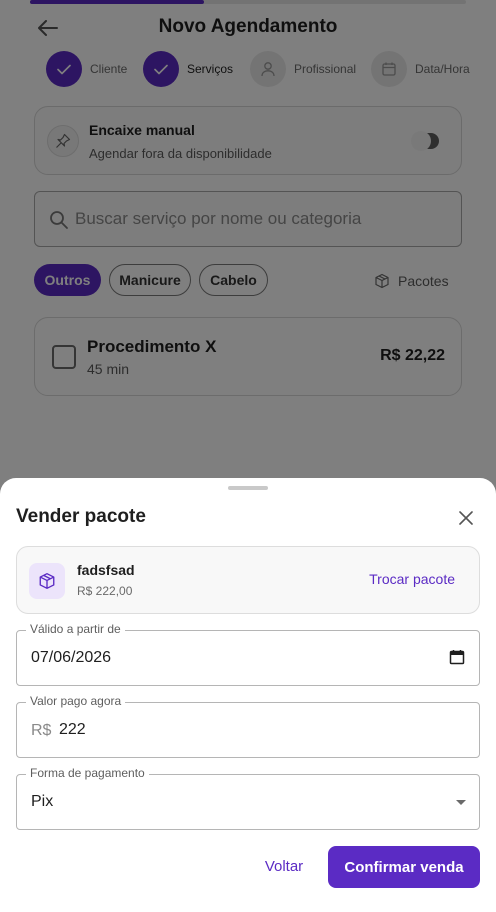  What do you see at coordinates (461, 802) in the screenshot?
I see `chevron-down-icon` at bounding box center [461, 802].